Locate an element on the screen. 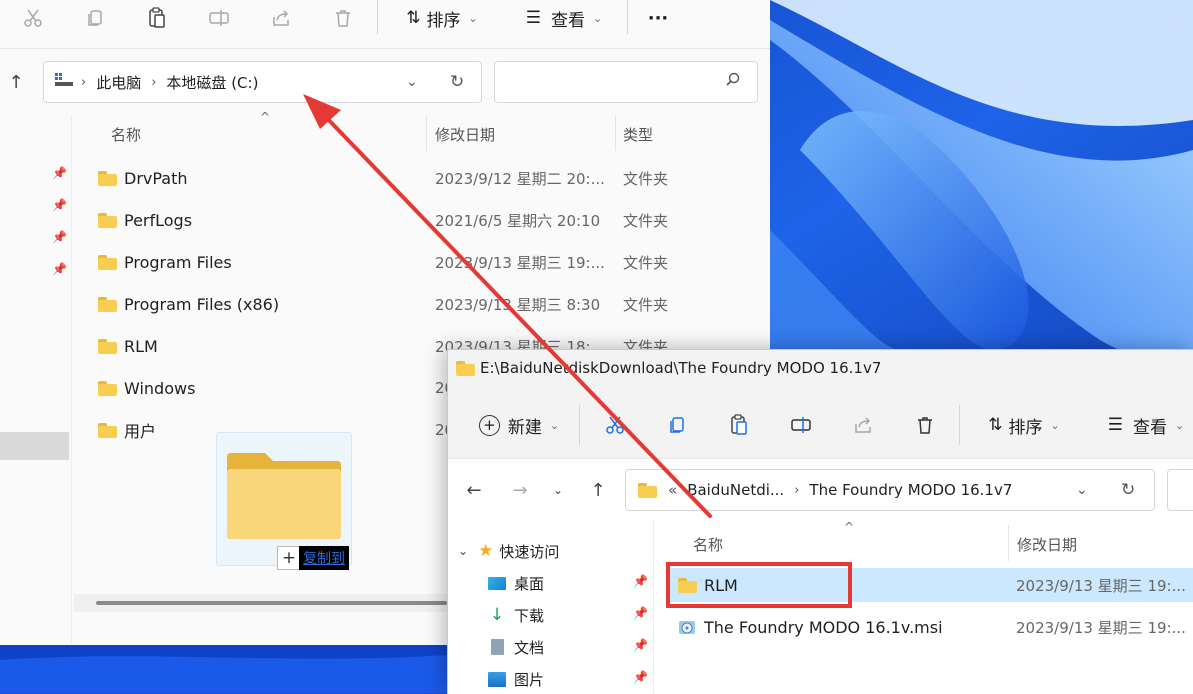 The height and width of the screenshot is (694, 1193). nav-pane-divider is located at coordinates (653, 607).